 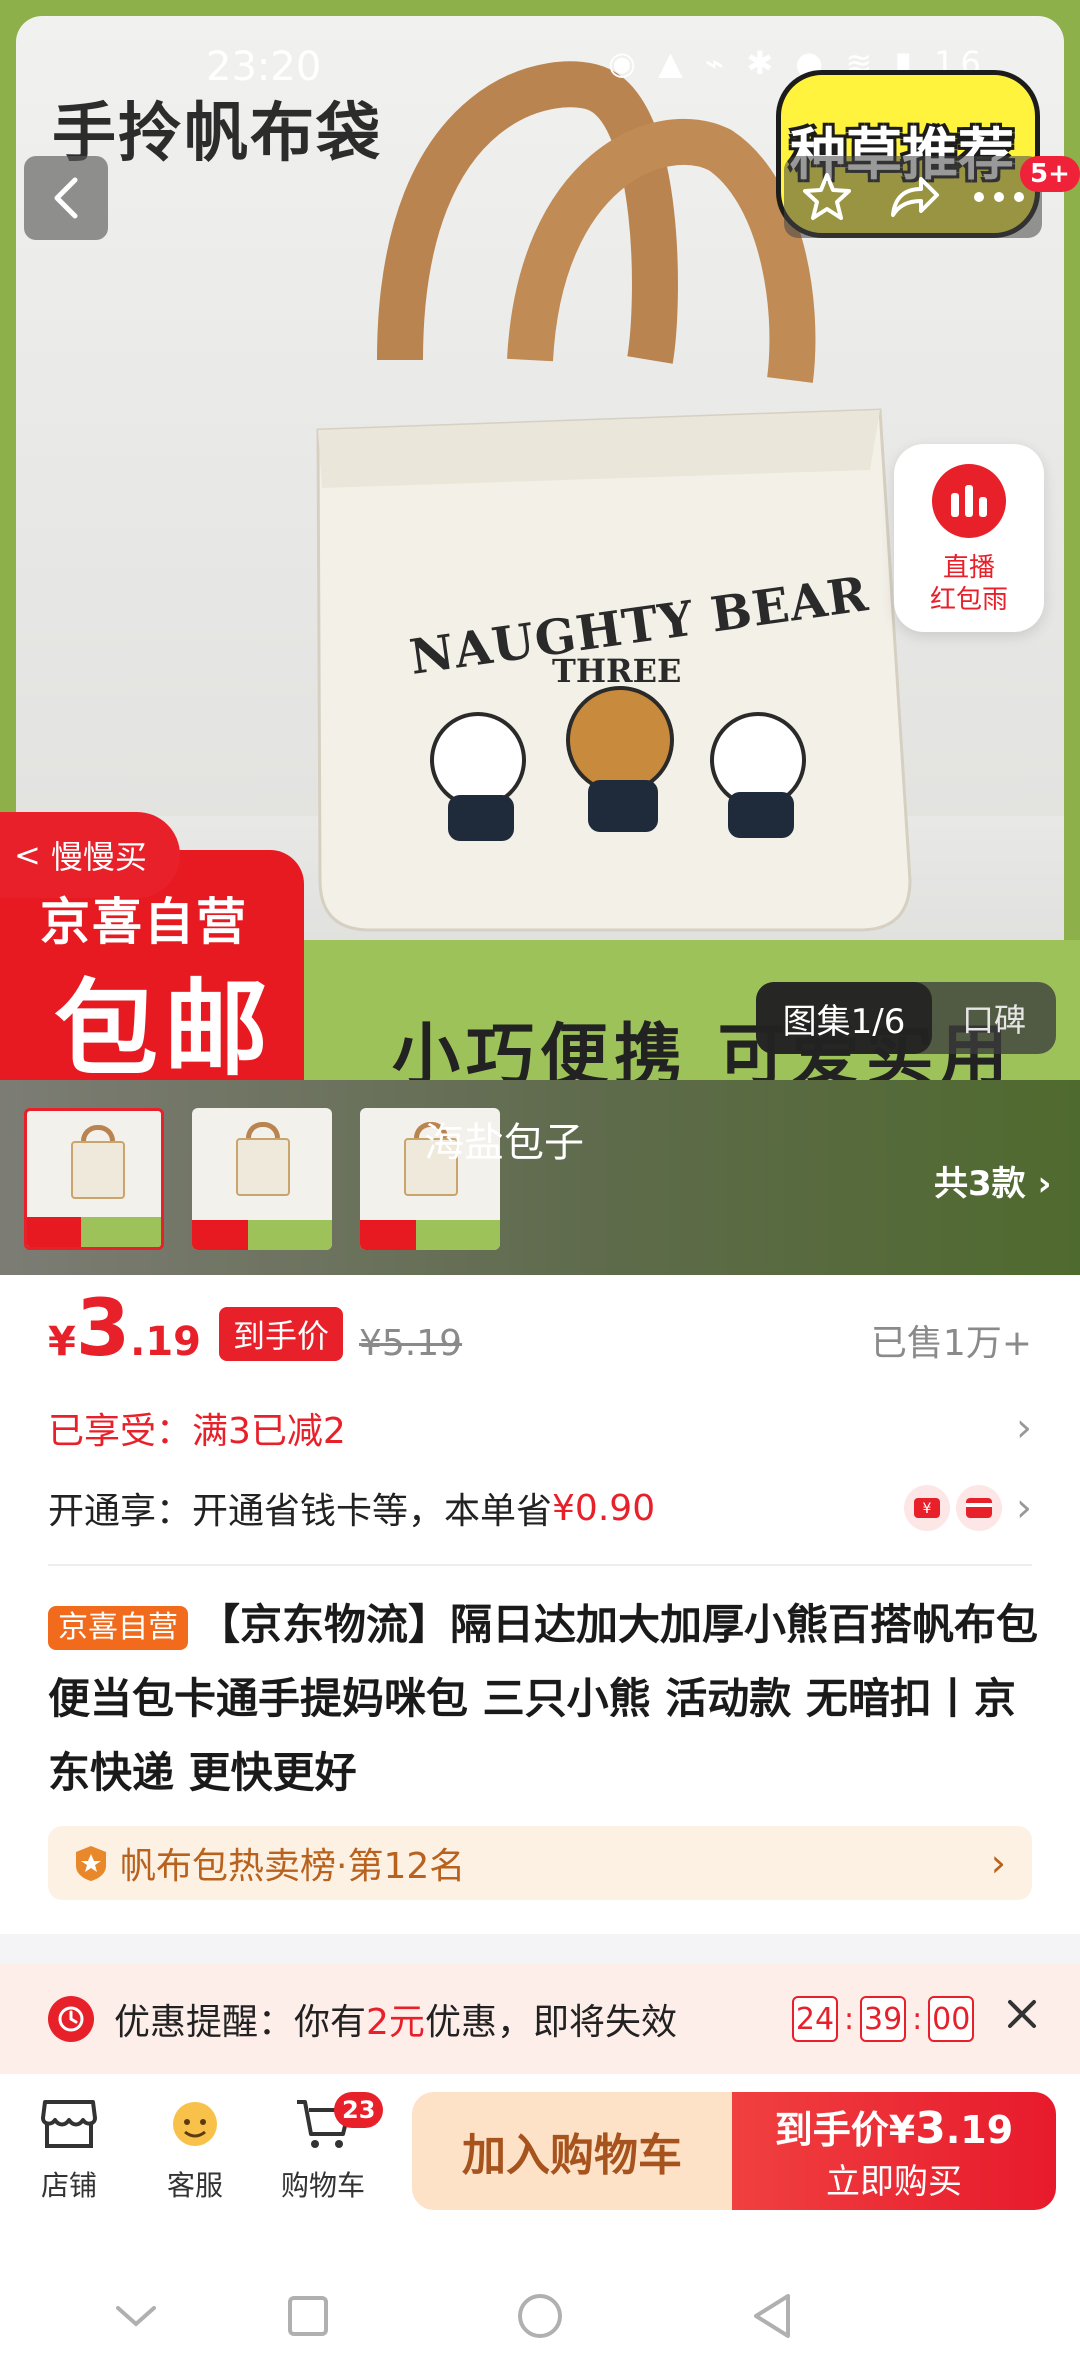 I want to click on add-to-cart-button: 加入购物车, so click(x=572, y=2151).